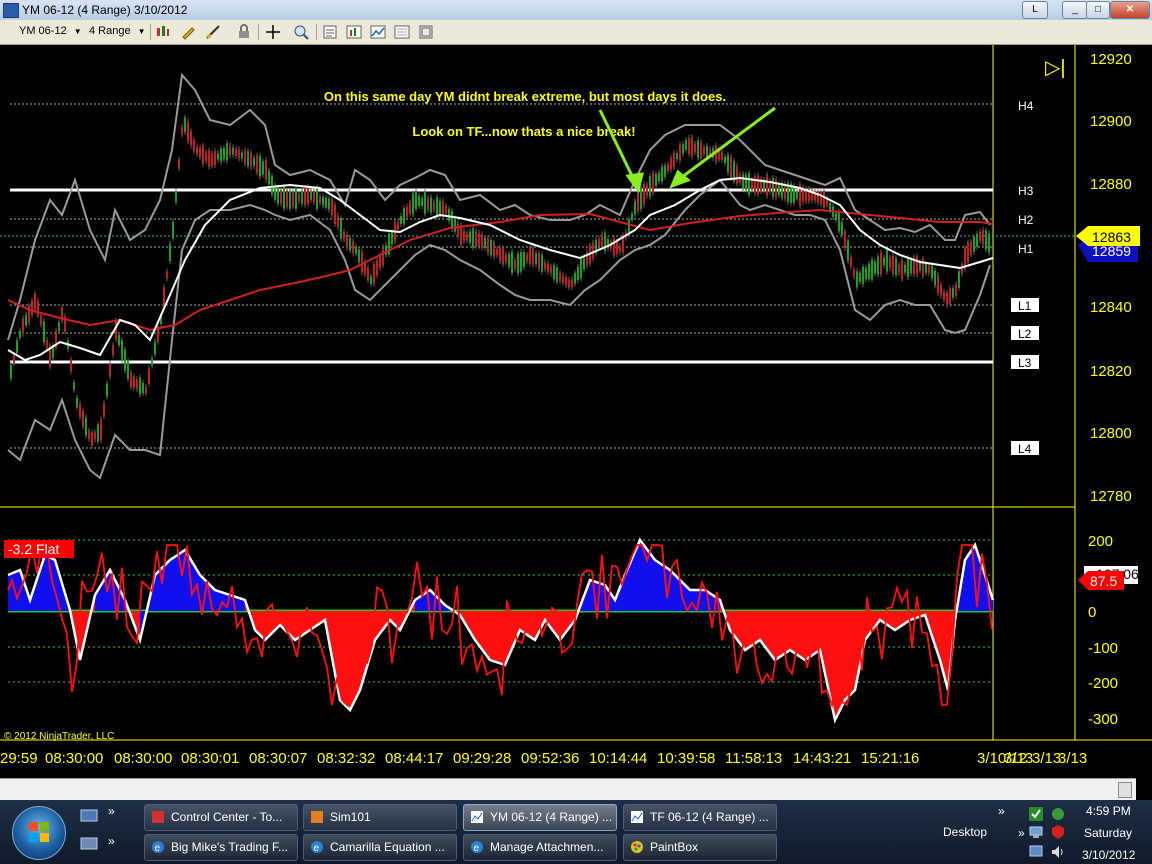  I want to click on svg-text: e, so click(317, 848).